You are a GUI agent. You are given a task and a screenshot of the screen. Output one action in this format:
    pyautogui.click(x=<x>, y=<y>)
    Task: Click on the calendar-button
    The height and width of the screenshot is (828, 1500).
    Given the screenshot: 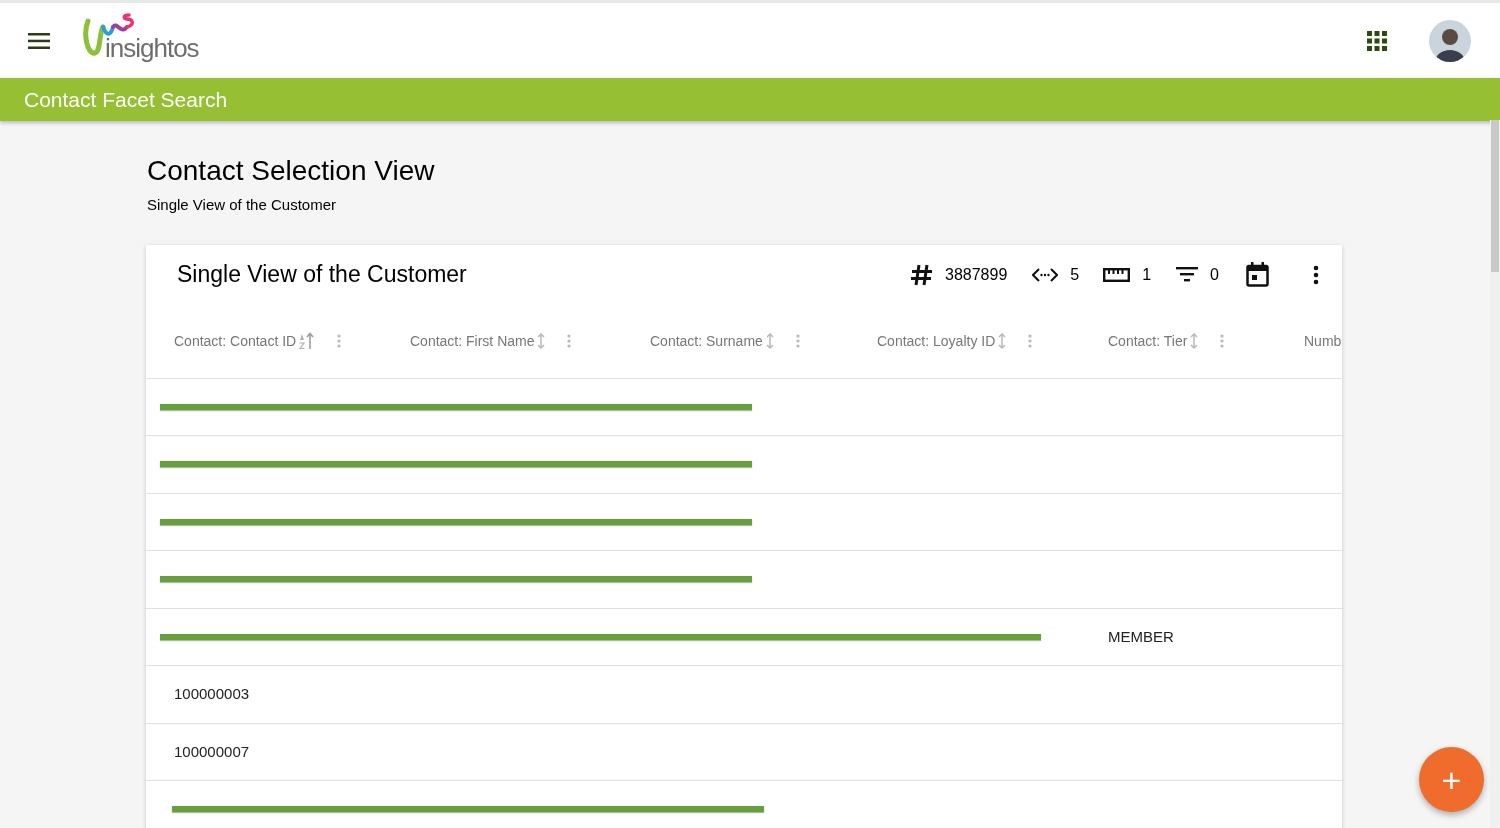 What is the action you would take?
    pyautogui.click(x=1257, y=274)
    